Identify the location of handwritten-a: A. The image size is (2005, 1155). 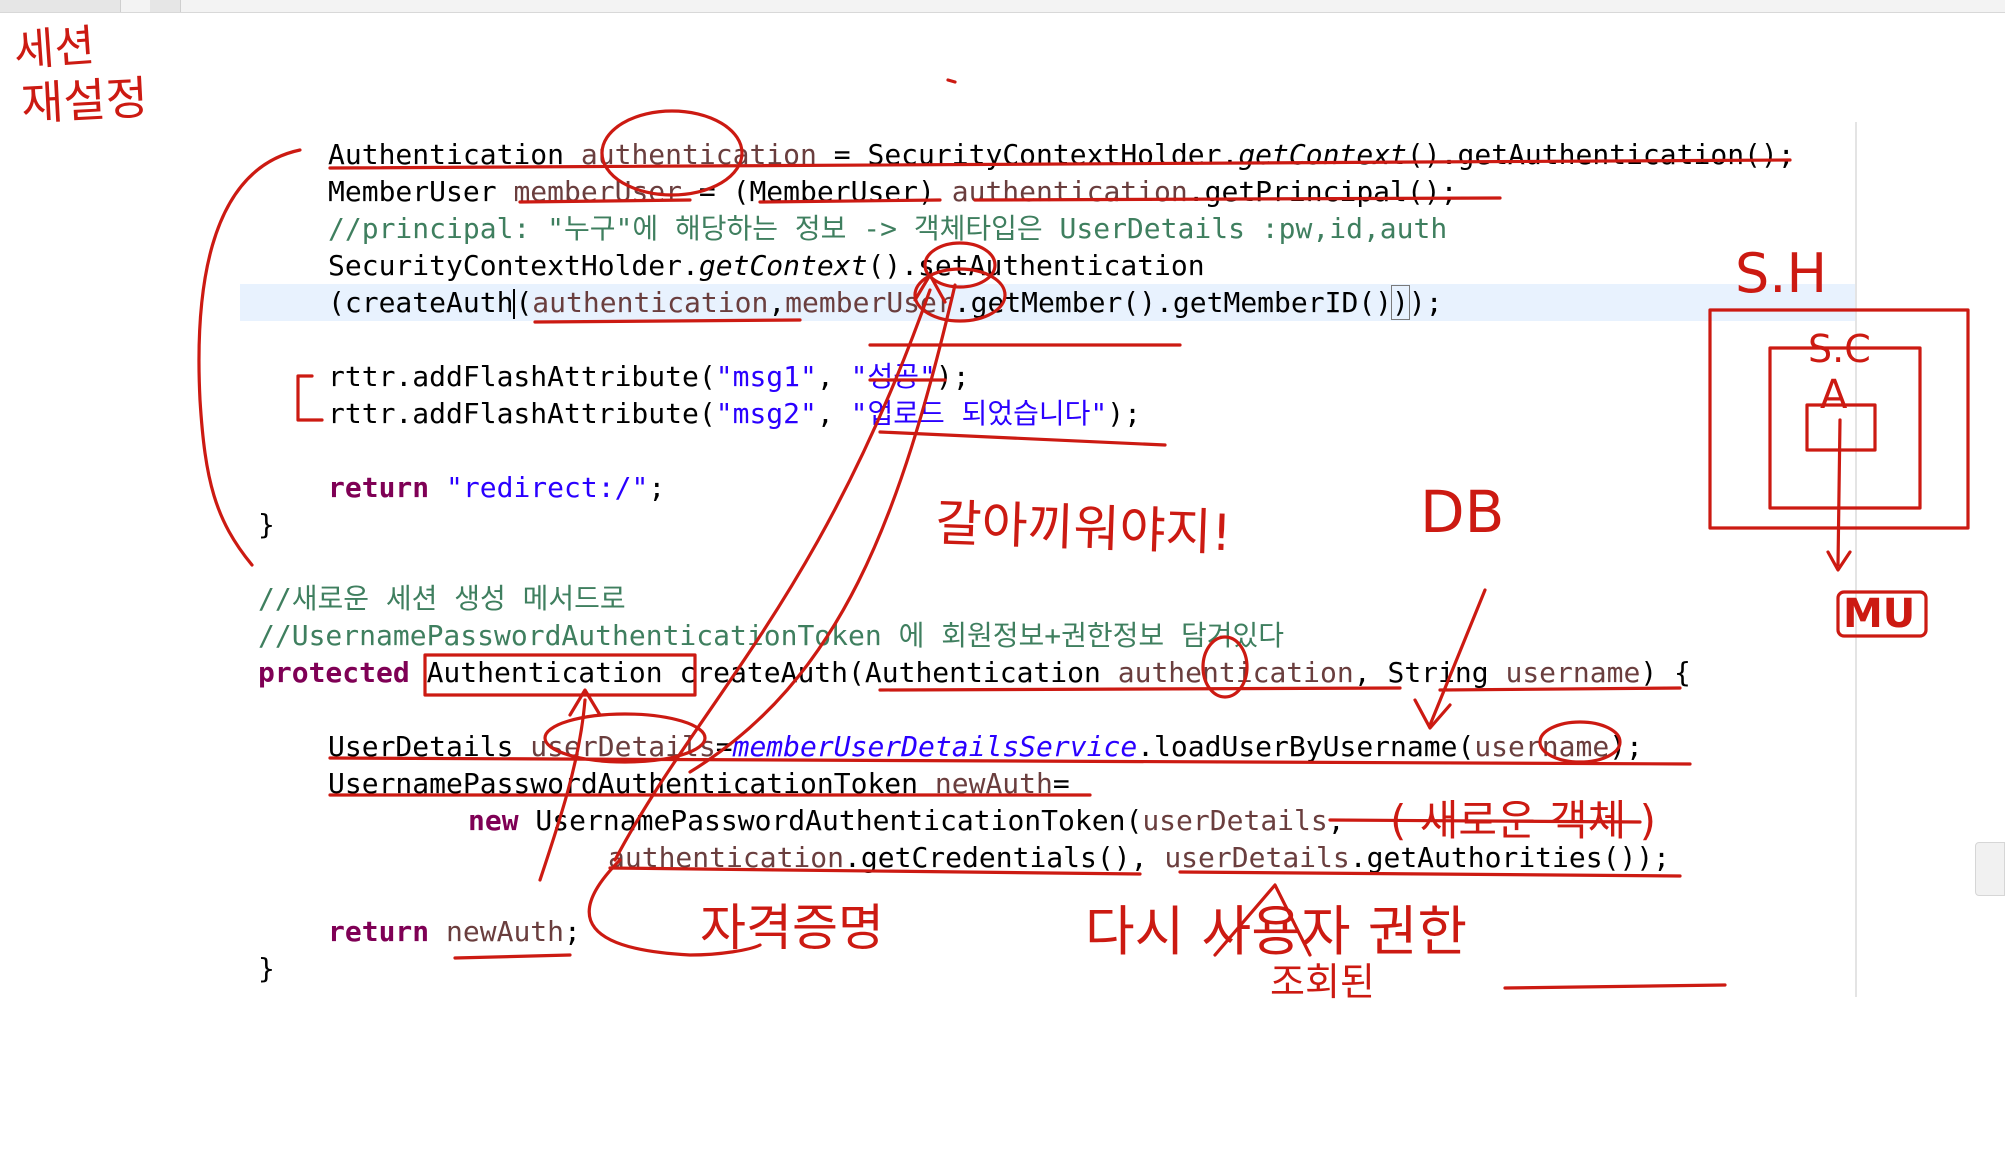
(1834, 395).